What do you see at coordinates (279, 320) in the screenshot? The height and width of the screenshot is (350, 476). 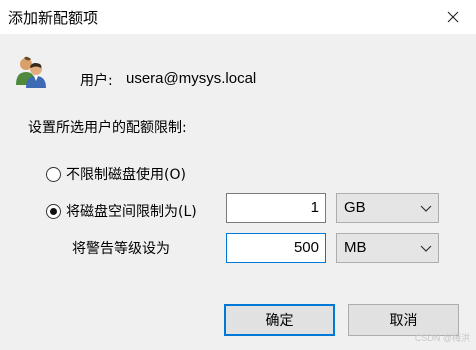 I see `ok-button: 确定` at bounding box center [279, 320].